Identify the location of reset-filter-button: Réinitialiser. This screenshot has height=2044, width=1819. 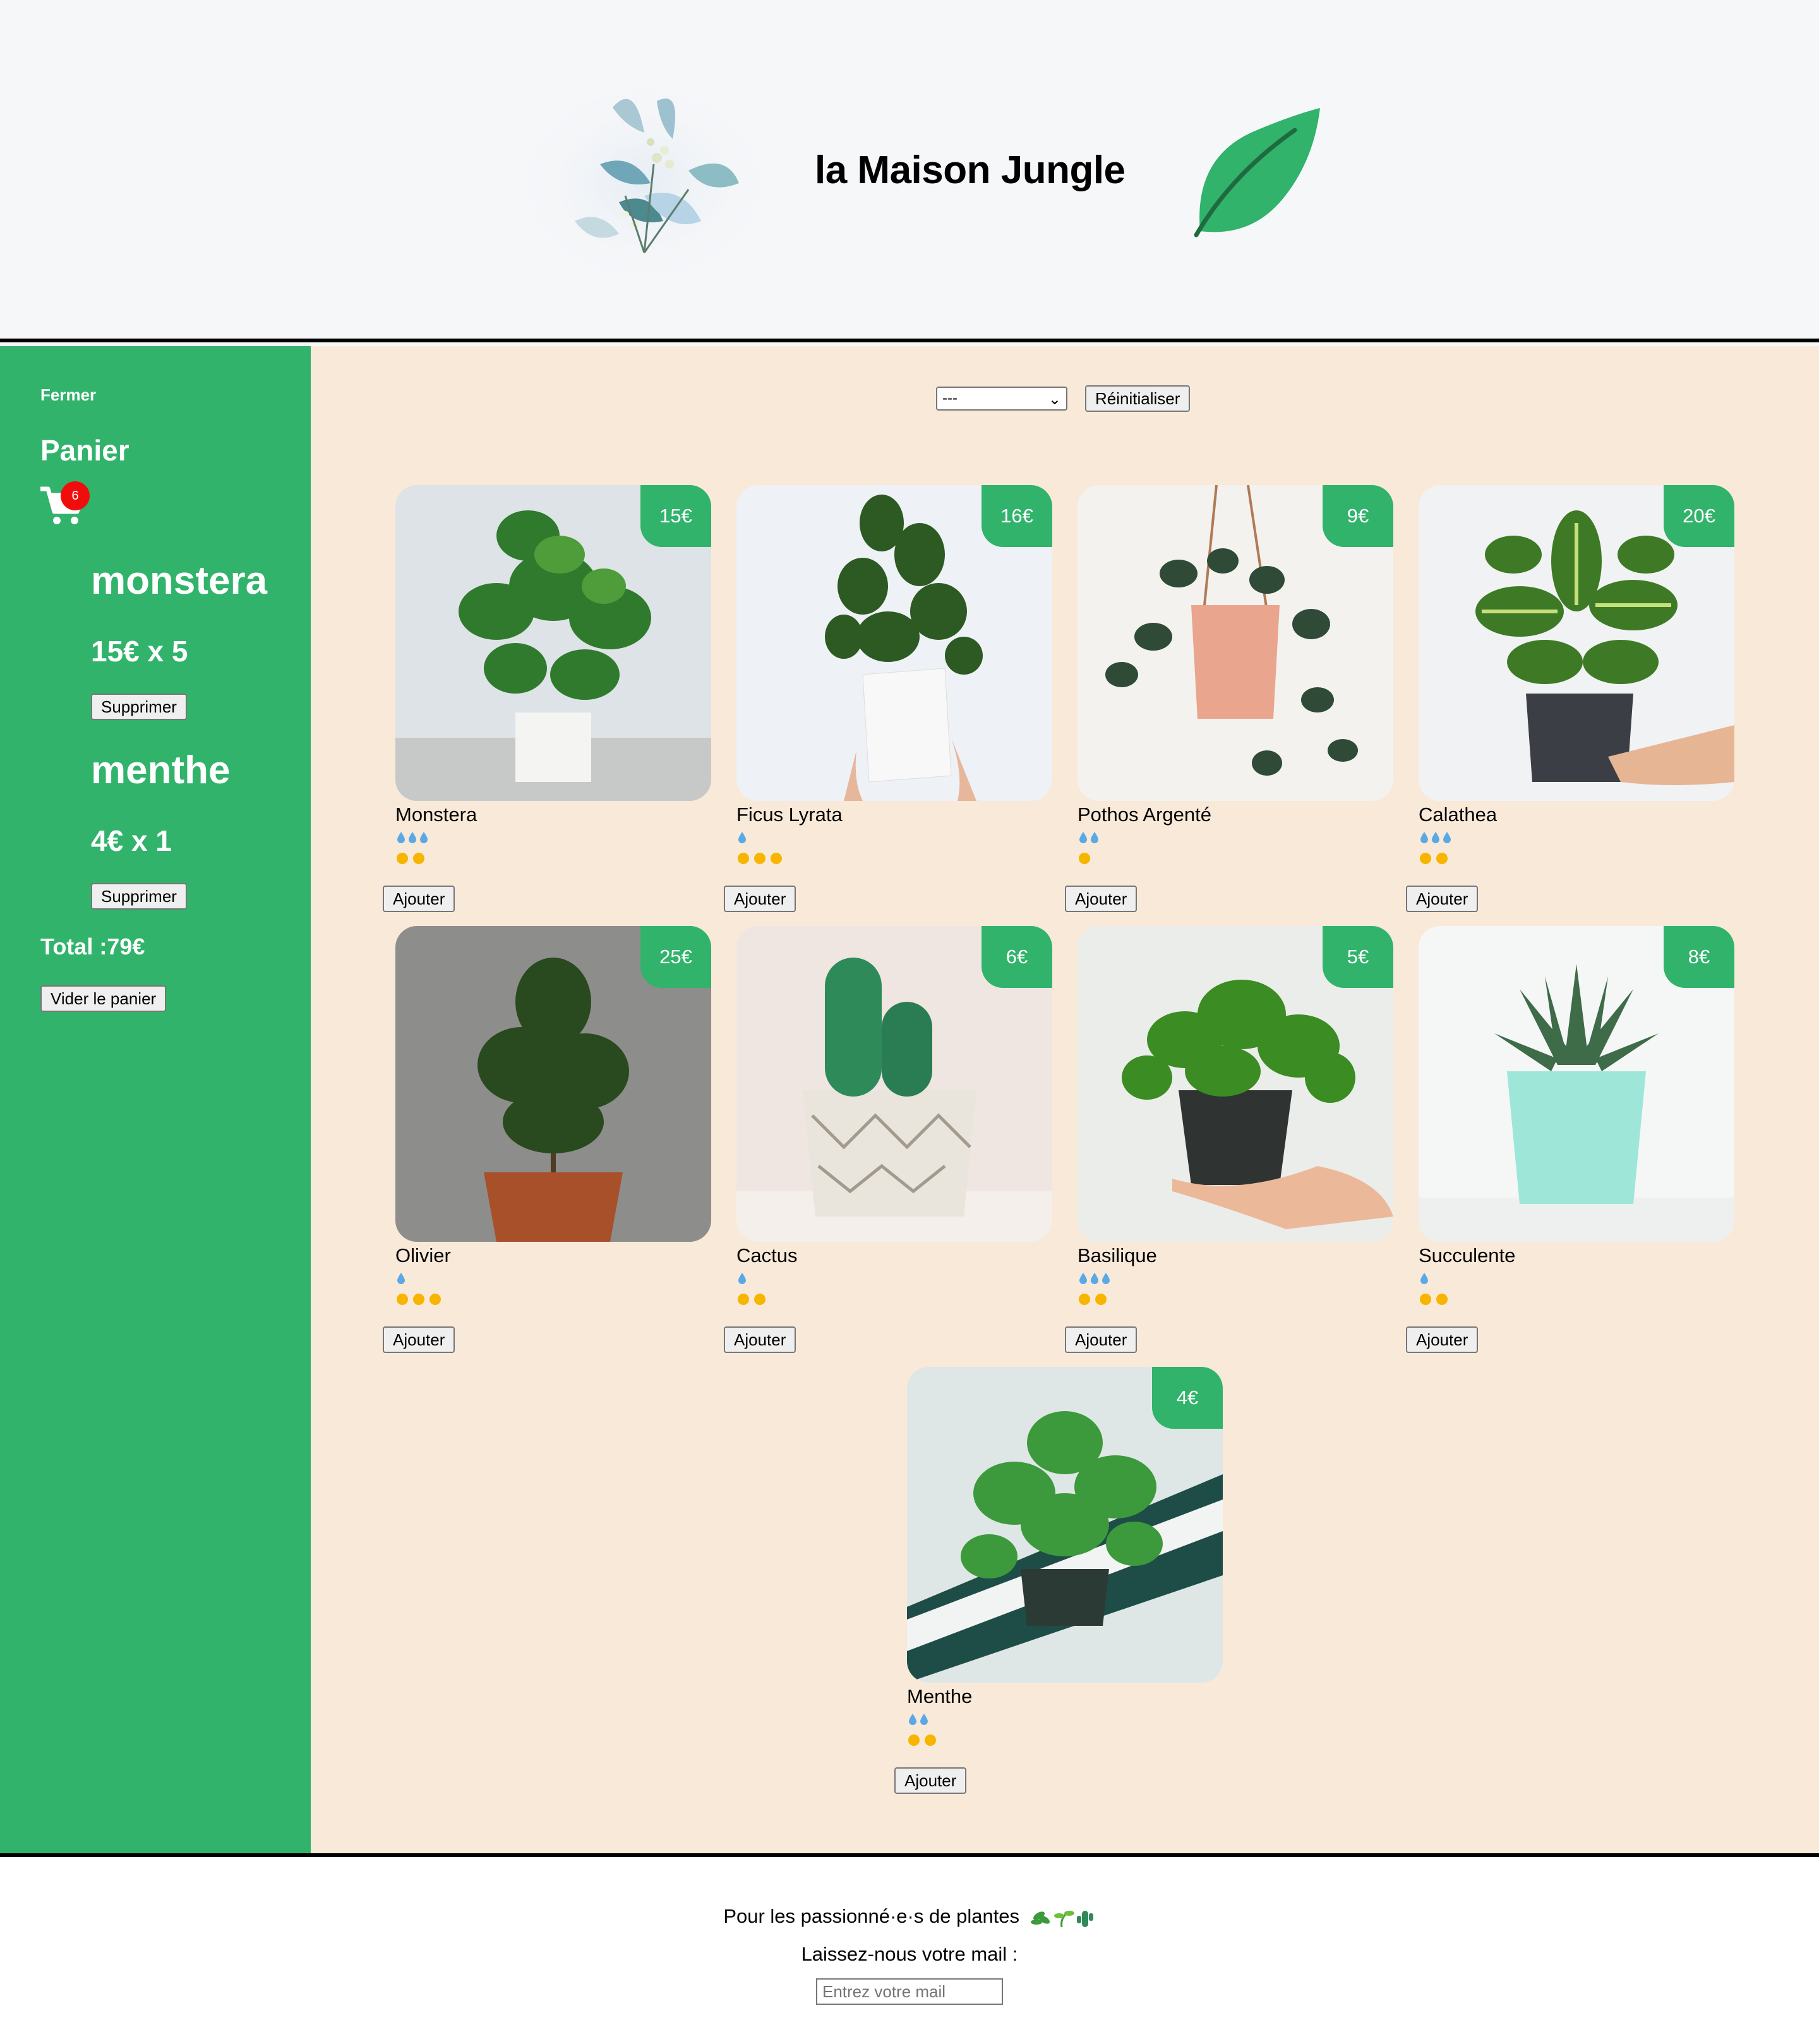
(1138, 399).